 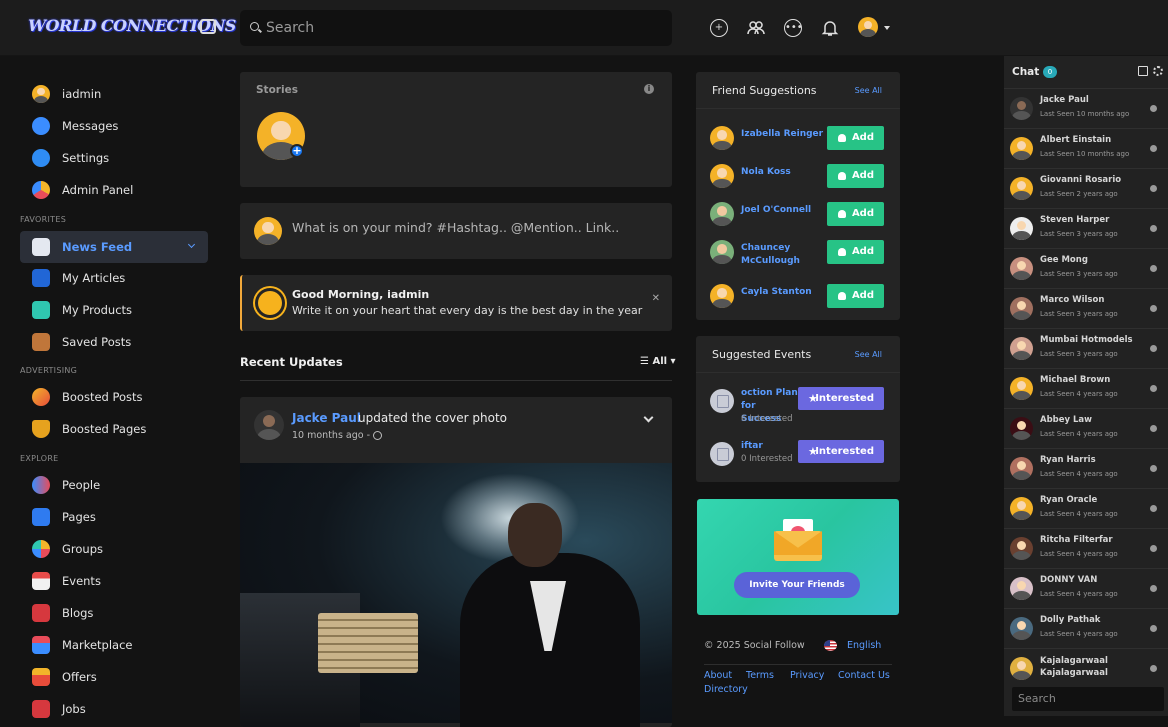 I want to click on edit-icon, so click(x=1143, y=71).